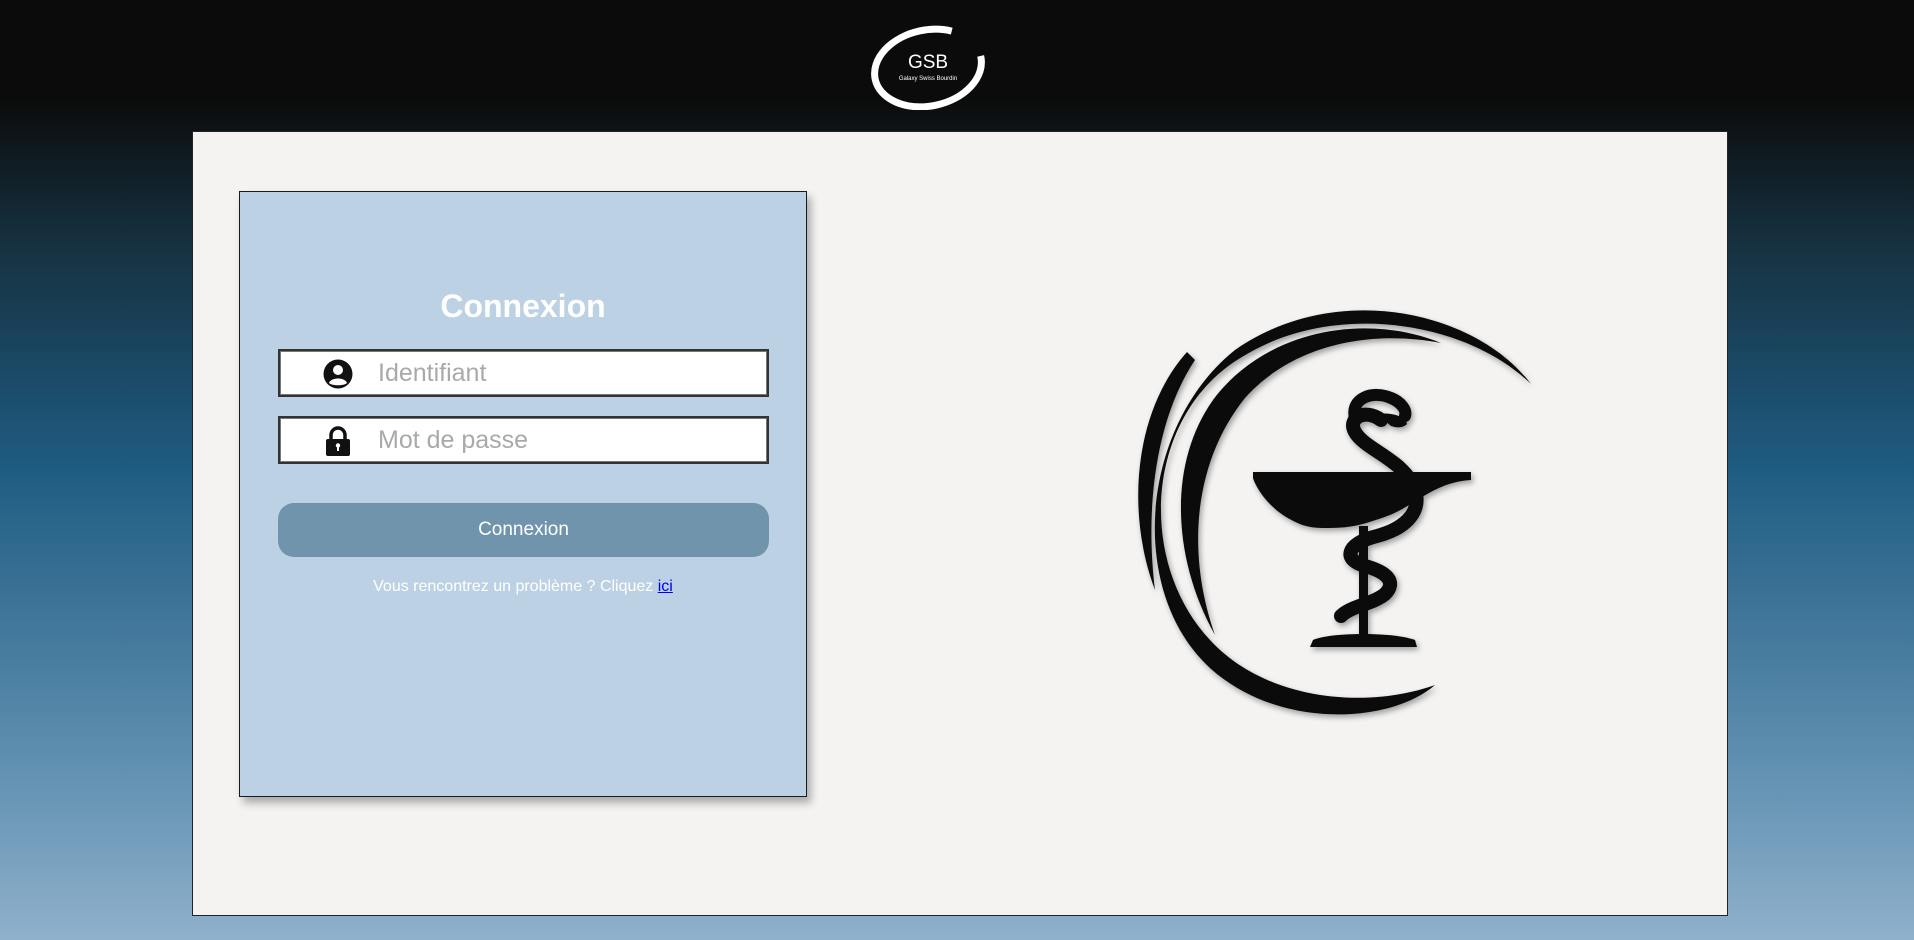  I want to click on logo-title: GSB, so click(928, 62).